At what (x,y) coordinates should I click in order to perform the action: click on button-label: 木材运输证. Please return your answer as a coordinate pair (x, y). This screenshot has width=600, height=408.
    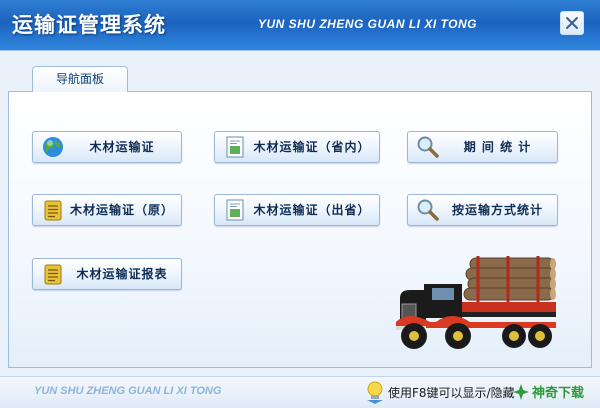
    Looking at the image, I should click on (122, 147).